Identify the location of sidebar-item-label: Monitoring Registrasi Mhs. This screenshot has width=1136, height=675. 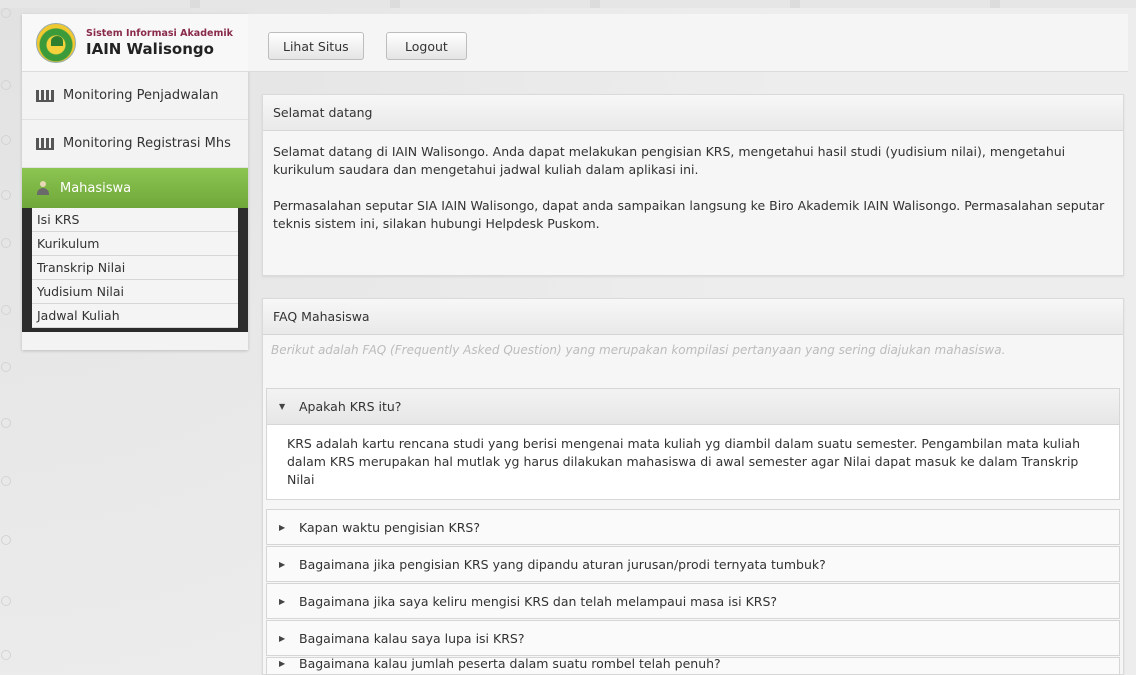
(147, 143).